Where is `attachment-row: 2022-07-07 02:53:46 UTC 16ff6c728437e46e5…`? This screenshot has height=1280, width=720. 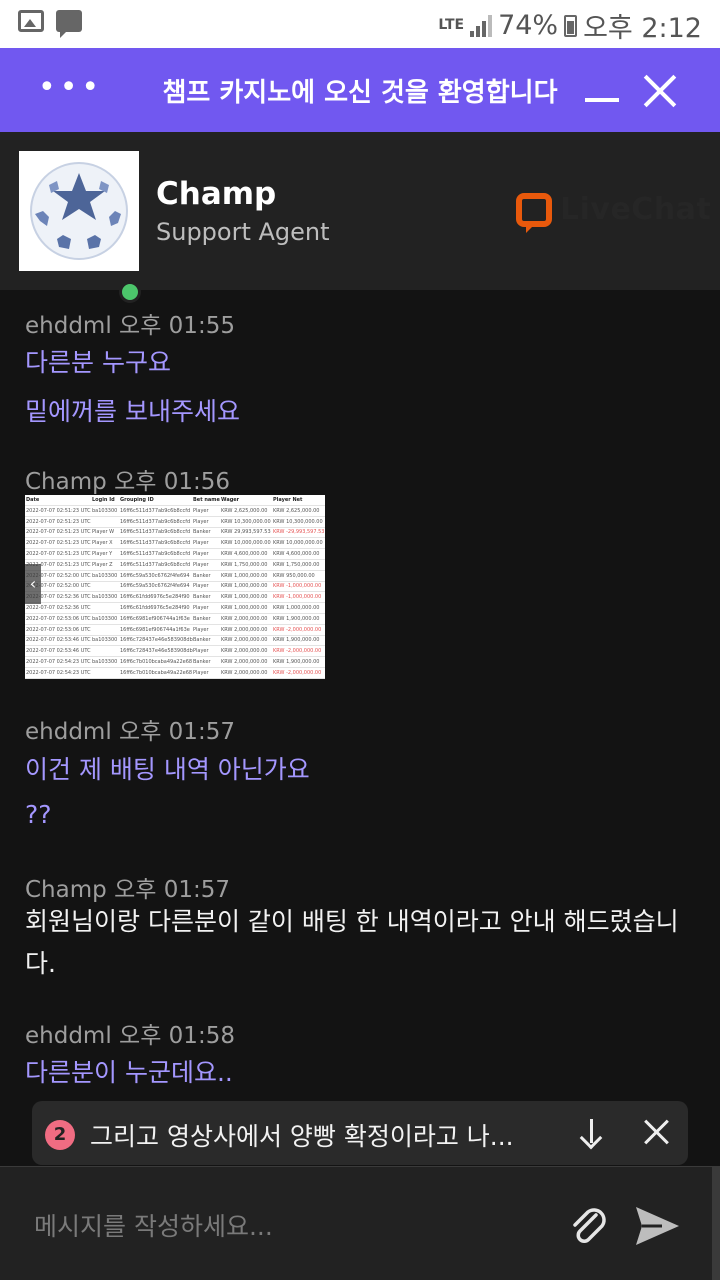
attachment-row: 2022-07-07 02:53:46 UTC 16ff6c728437e46e5… is located at coordinates (175, 652).